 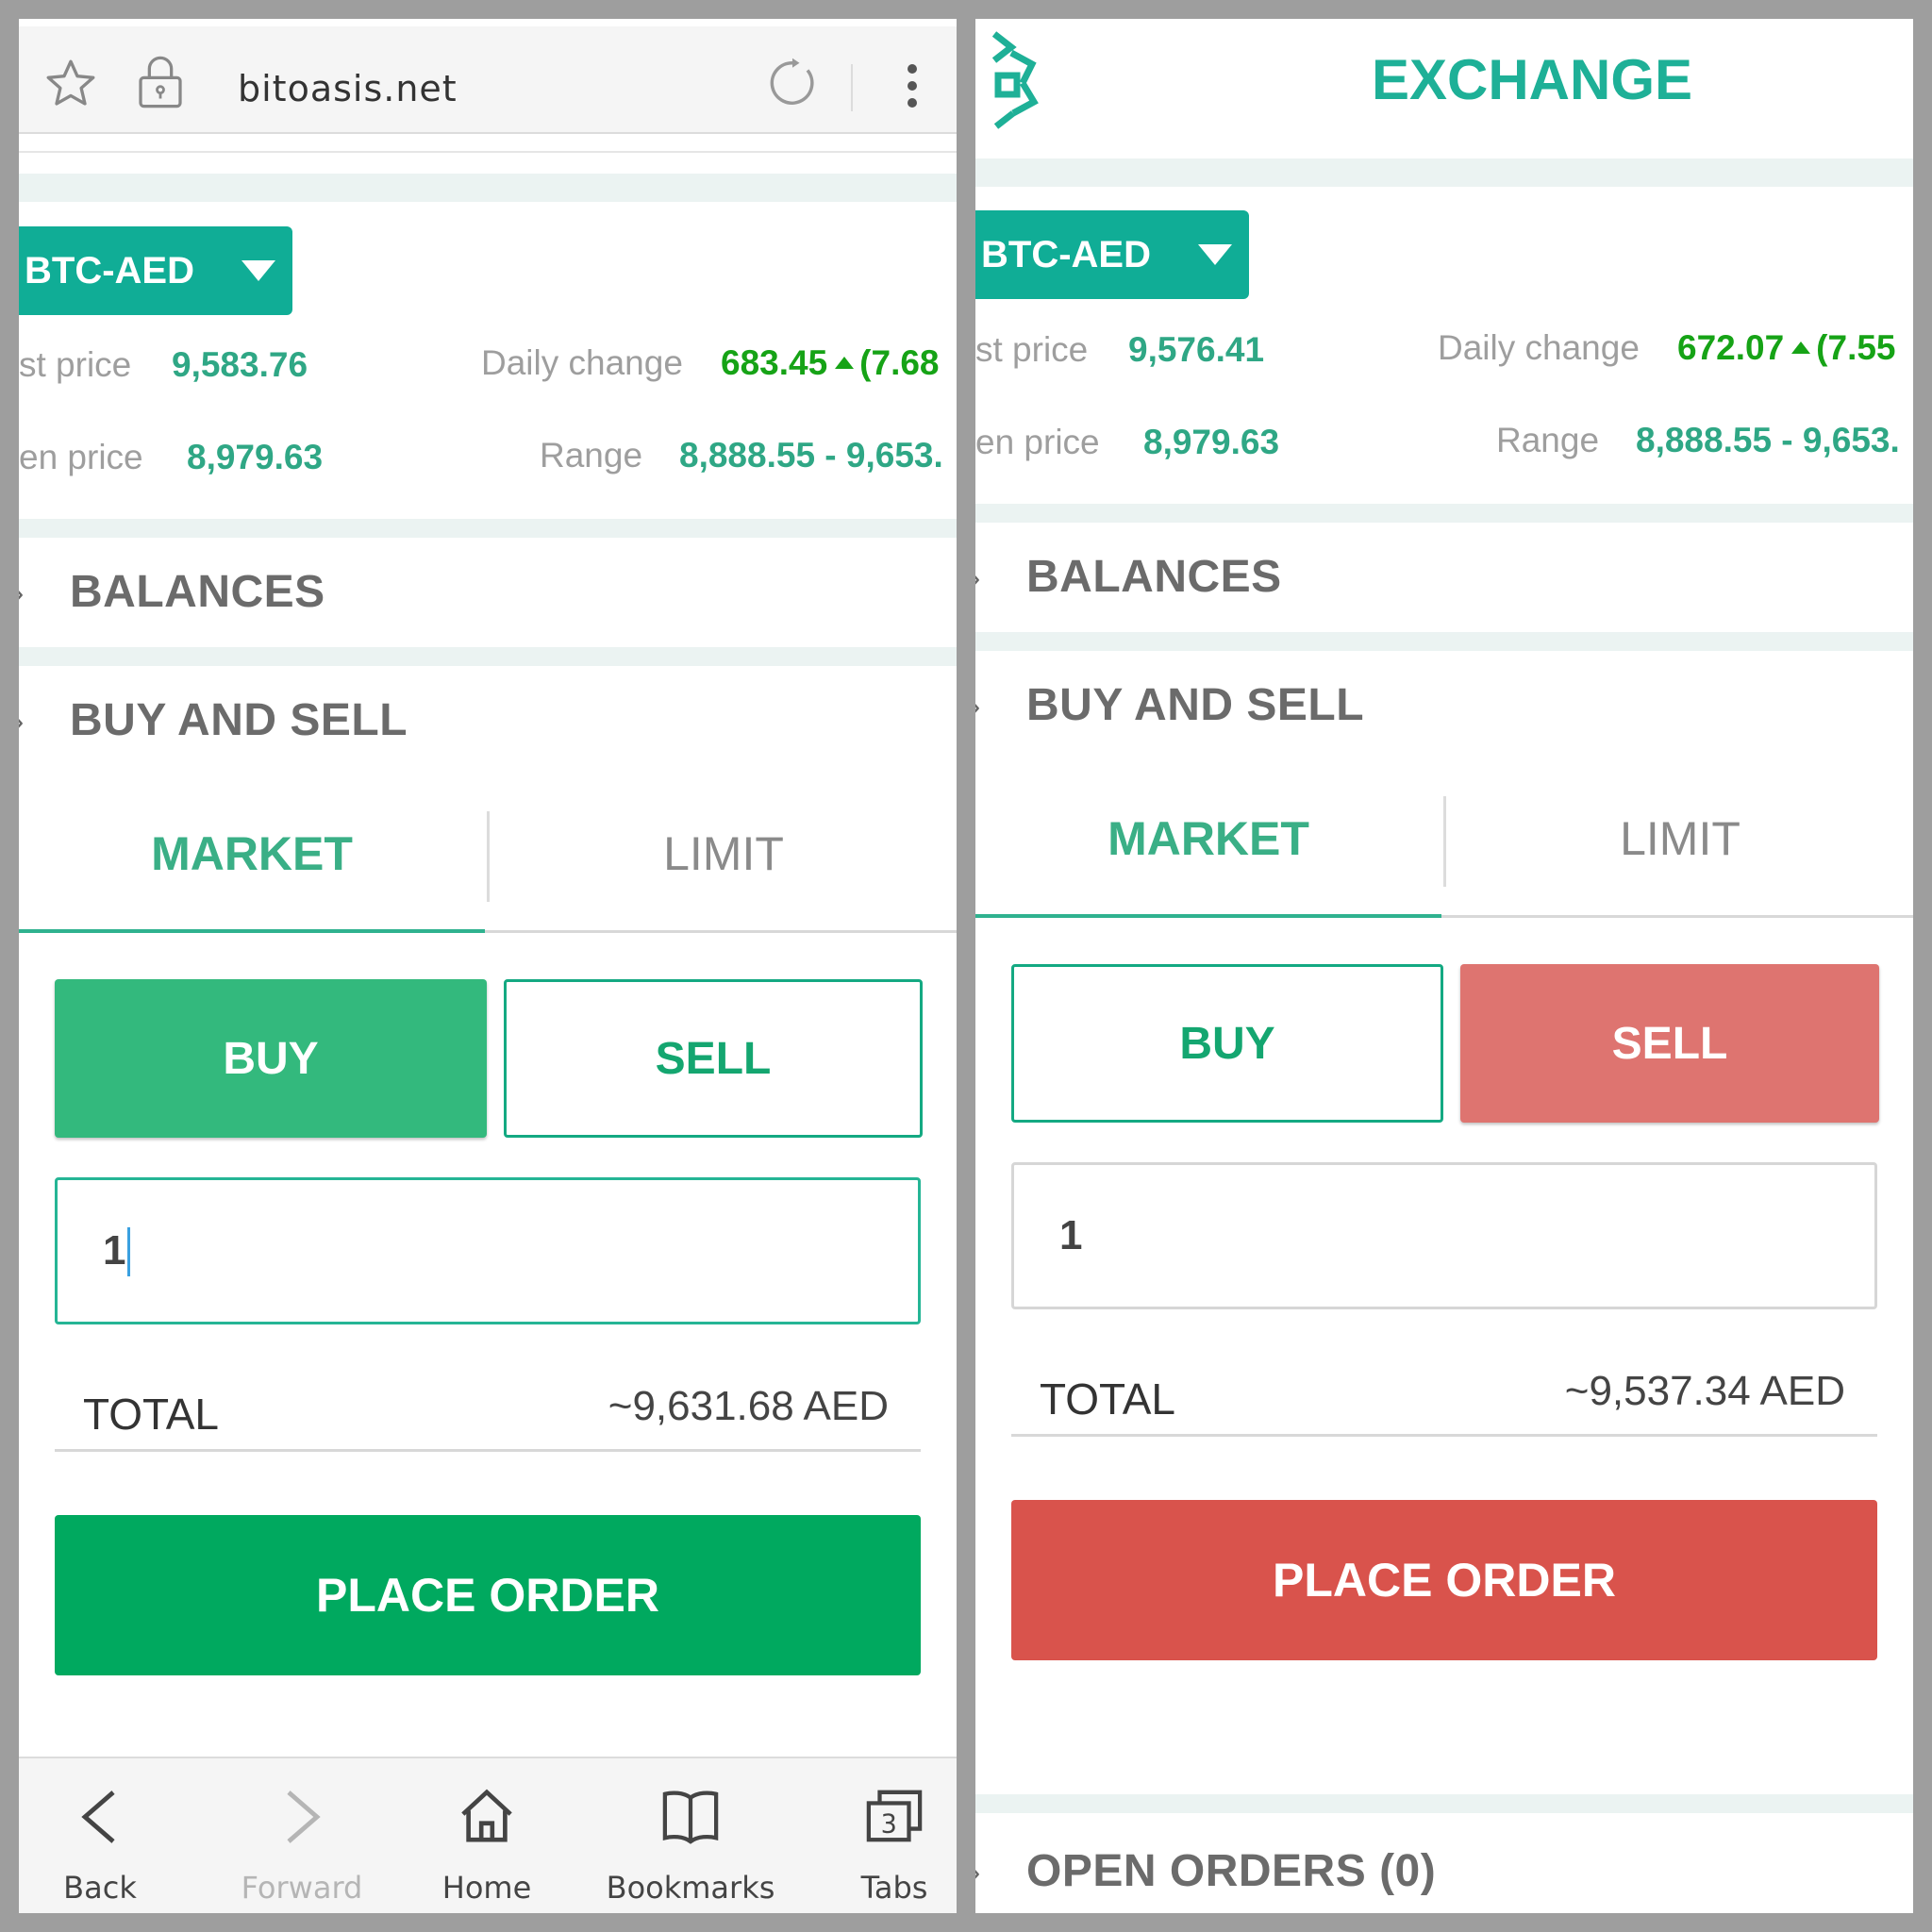 I want to click on home-icon, so click(x=486, y=1819).